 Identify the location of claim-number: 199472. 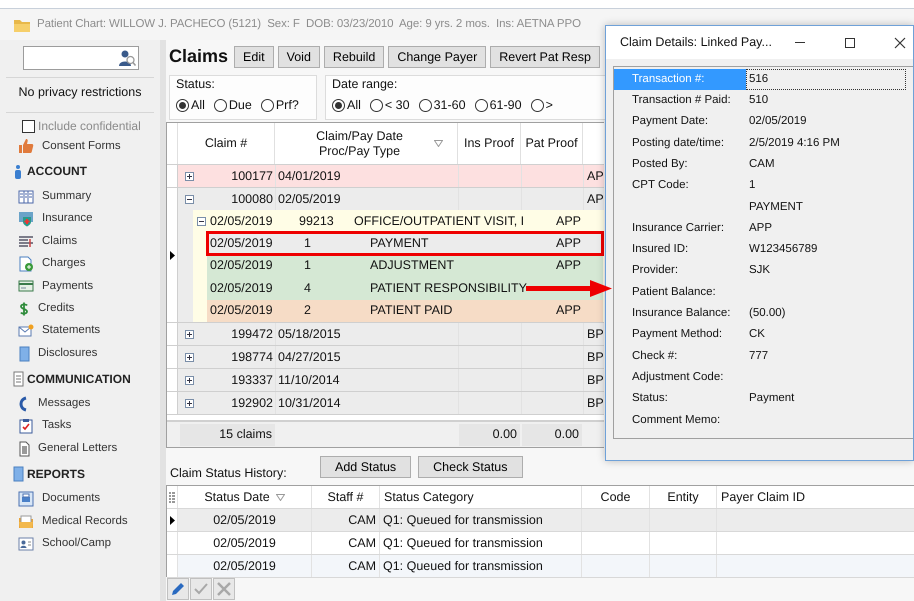
(252, 334).